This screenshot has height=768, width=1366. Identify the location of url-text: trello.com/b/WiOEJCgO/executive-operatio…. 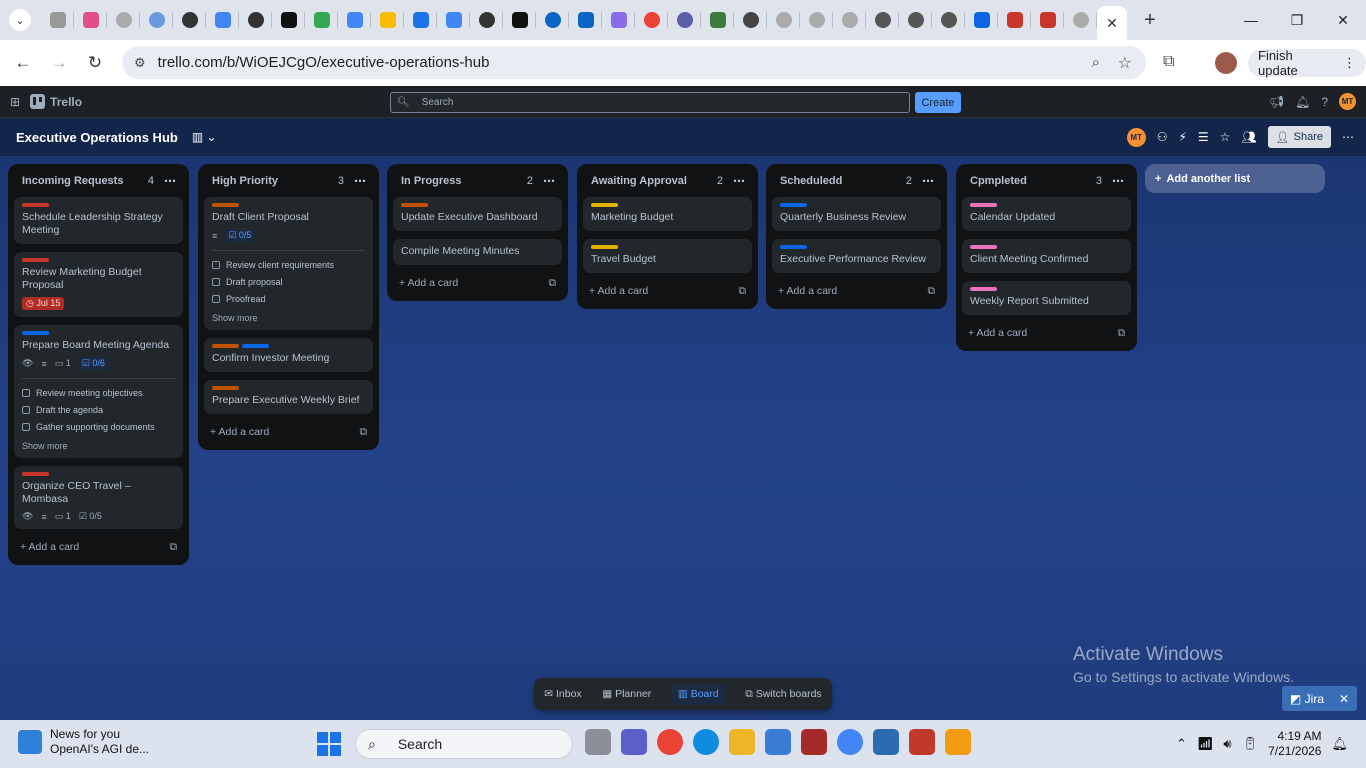
(324, 62).